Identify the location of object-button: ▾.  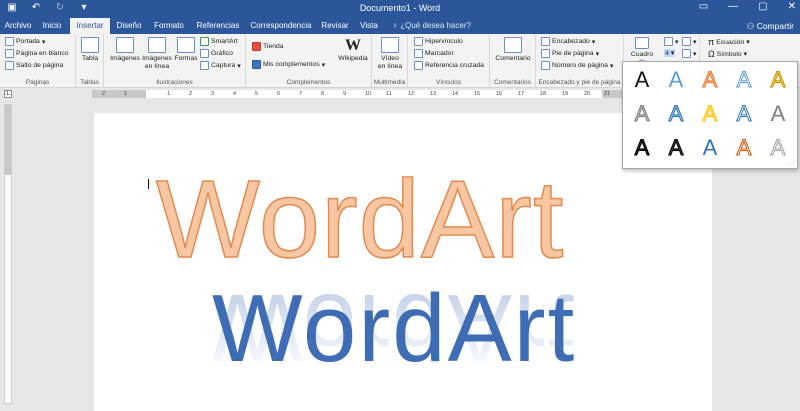
(689, 53).